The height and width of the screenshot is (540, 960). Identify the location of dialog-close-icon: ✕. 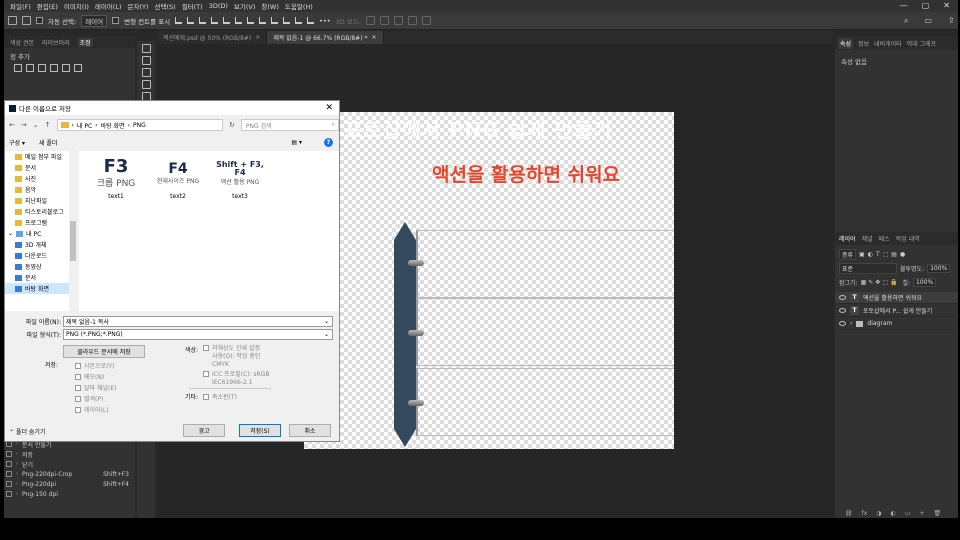
(329, 108).